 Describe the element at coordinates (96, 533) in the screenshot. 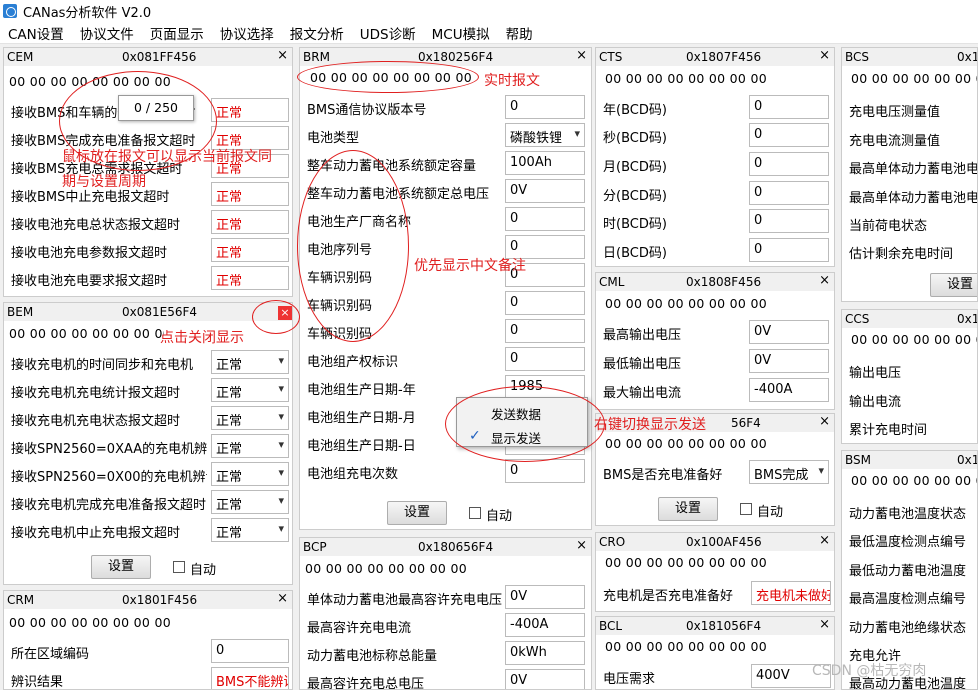

I see `field-label: 接收充电机中止充电报文超时` at that location.